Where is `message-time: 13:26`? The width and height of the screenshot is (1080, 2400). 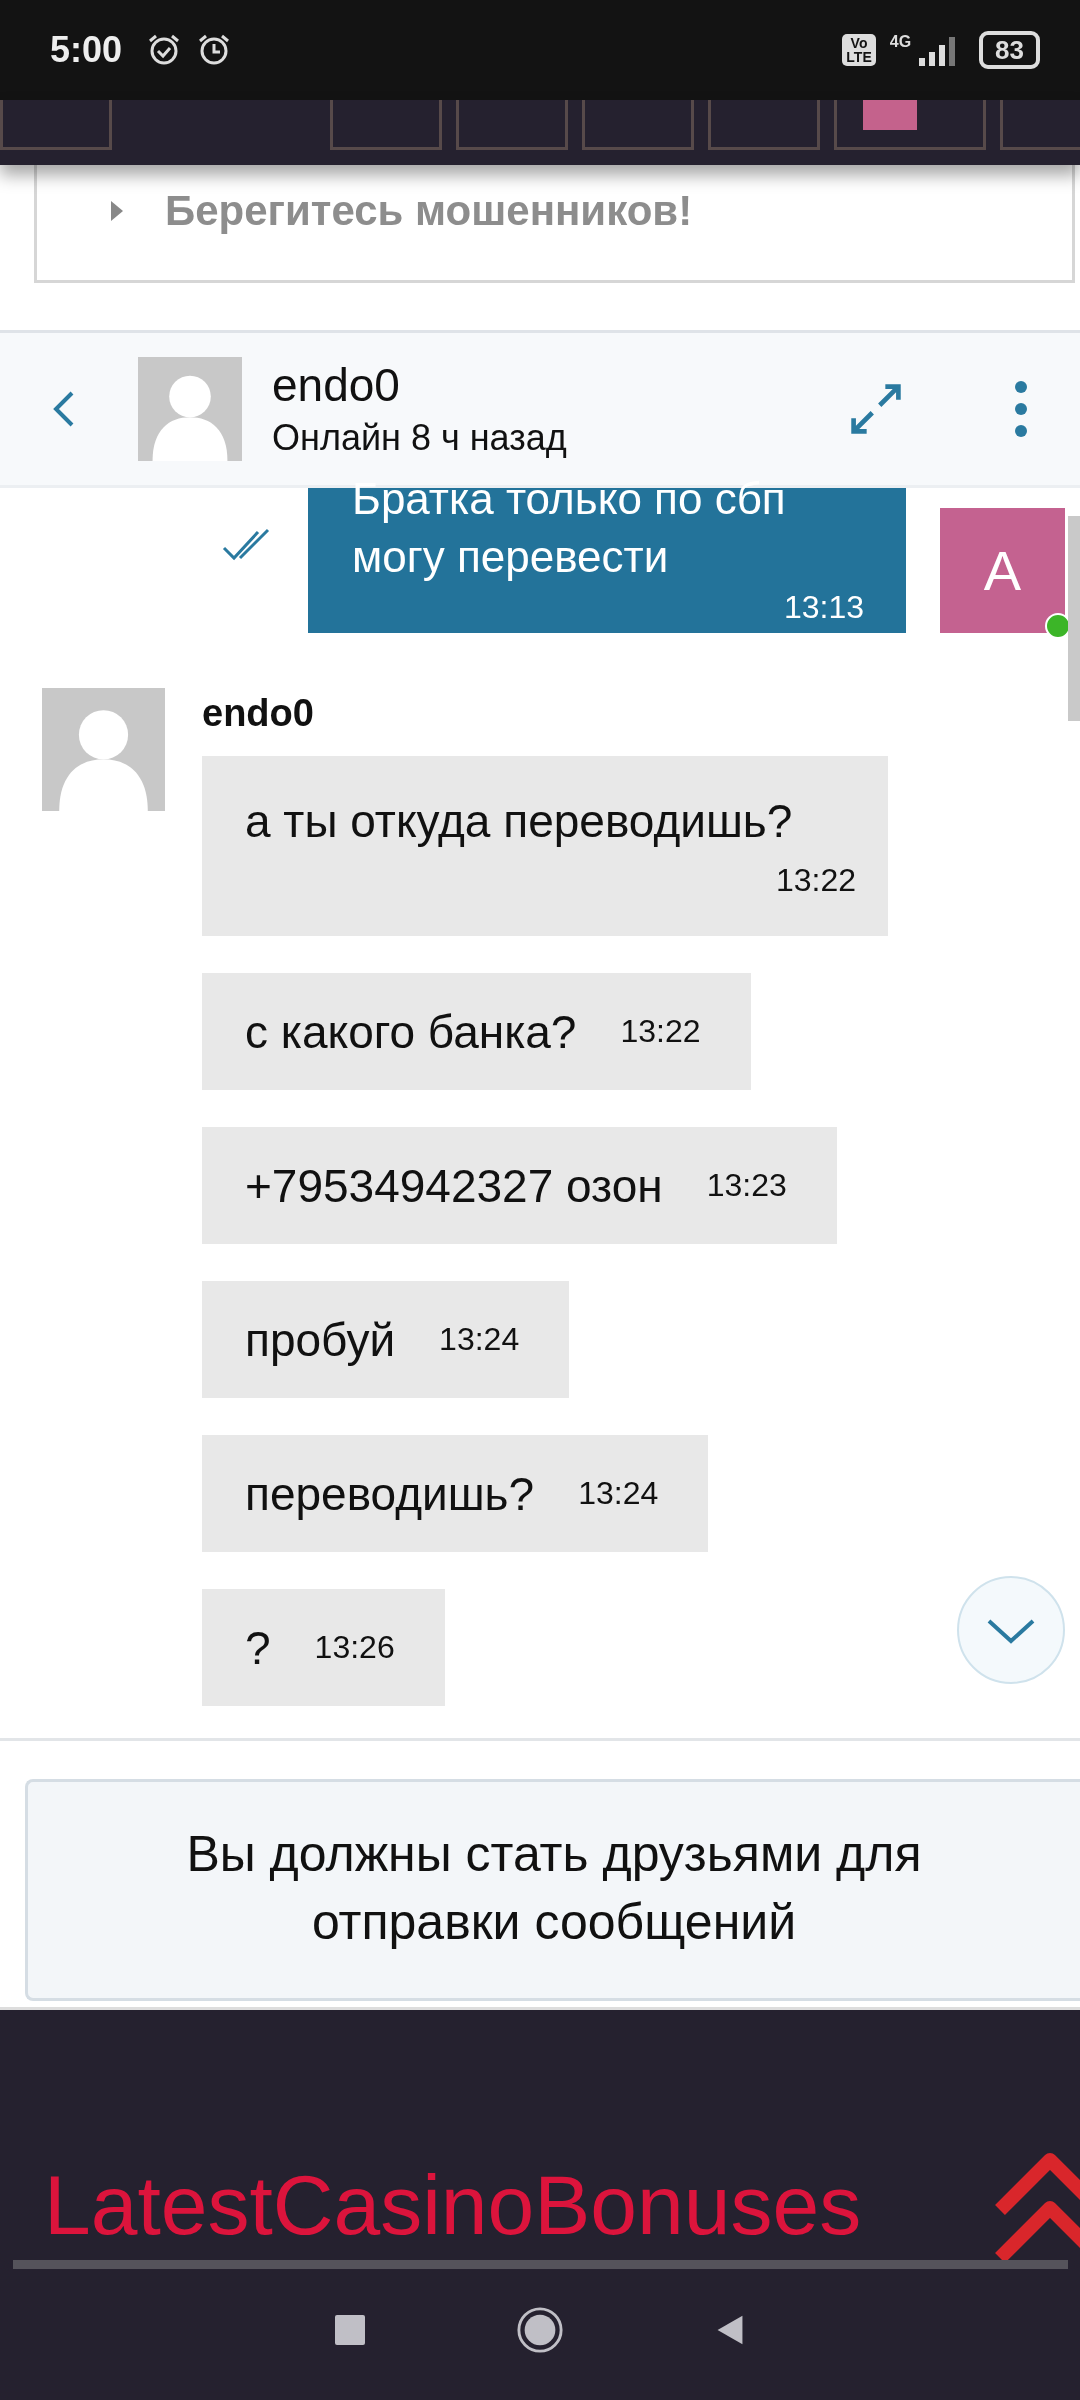
message-time: 13:26 is located at coordinates (354, 1647).